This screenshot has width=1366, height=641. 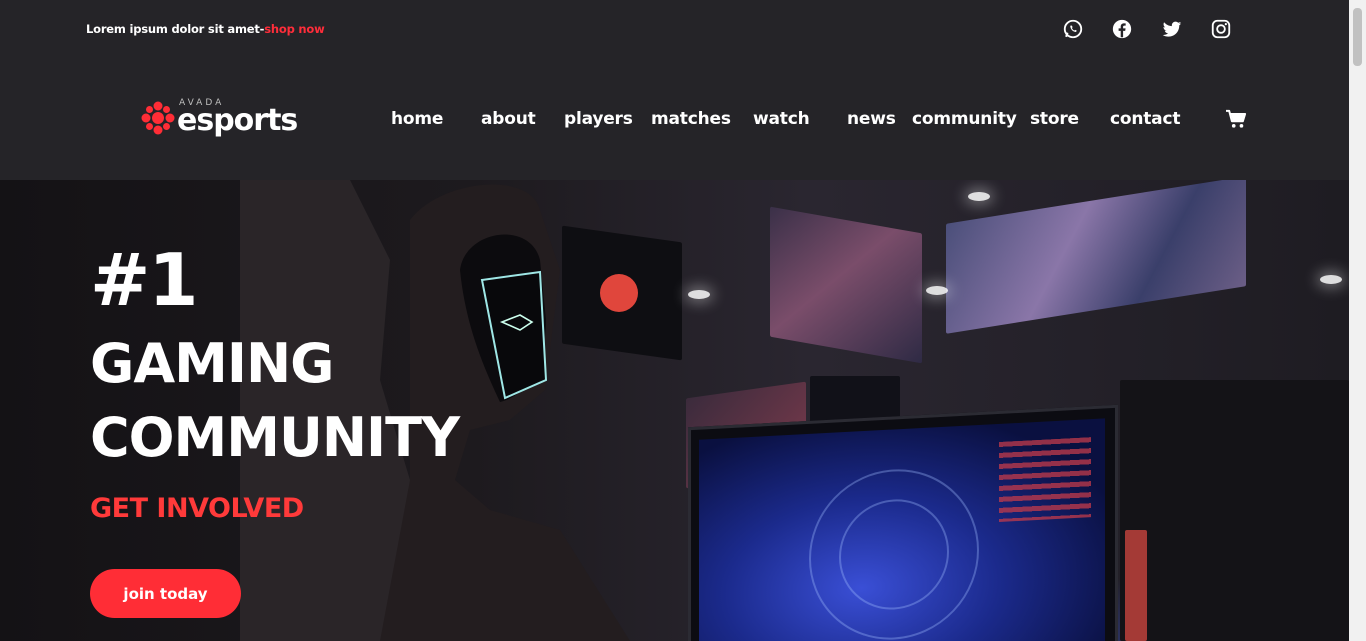 What do you see at coordinates (691, 119) in the screenshot?
I see `nav-matches: matches` at bounding box center [691, 119].